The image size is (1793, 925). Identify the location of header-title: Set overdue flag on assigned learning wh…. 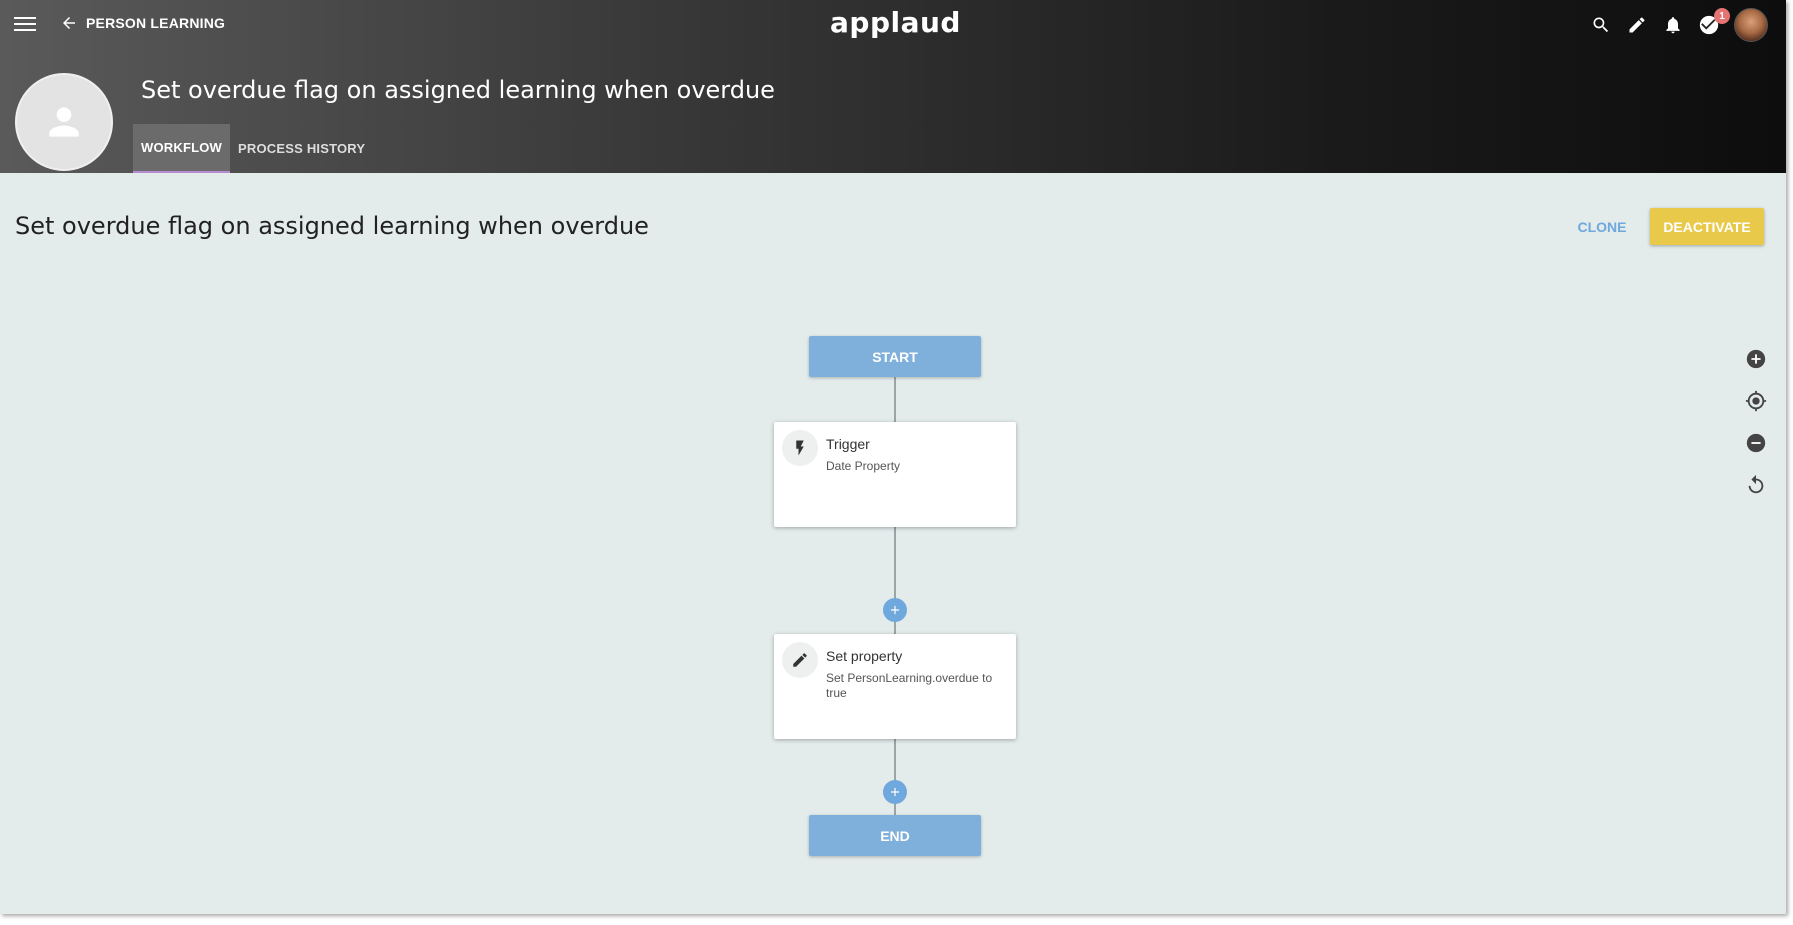
(458, 90).